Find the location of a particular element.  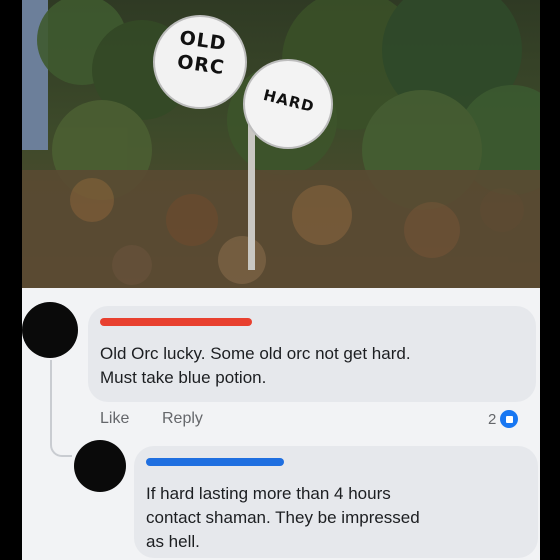

reaction-count: 2 is located at coordinates (492, 419).